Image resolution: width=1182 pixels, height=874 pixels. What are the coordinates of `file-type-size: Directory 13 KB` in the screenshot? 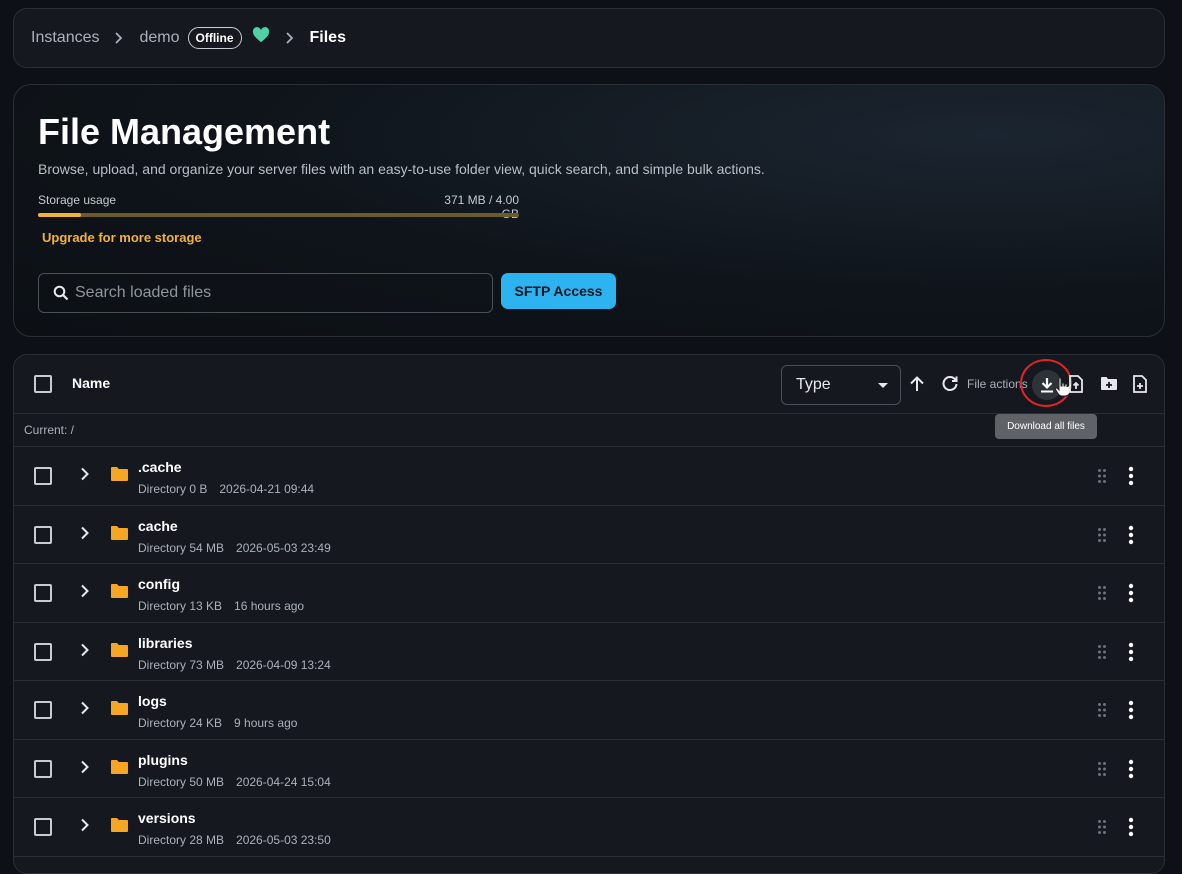 It's located at (180, 606).